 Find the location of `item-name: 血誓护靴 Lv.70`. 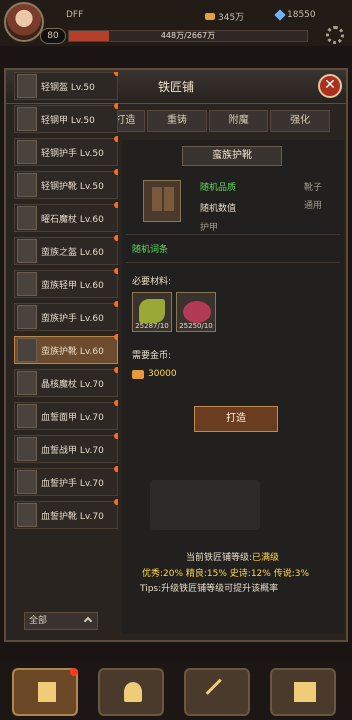

item-name: 血誓护靴 Lv.70 is located at coordinates (72, 516).